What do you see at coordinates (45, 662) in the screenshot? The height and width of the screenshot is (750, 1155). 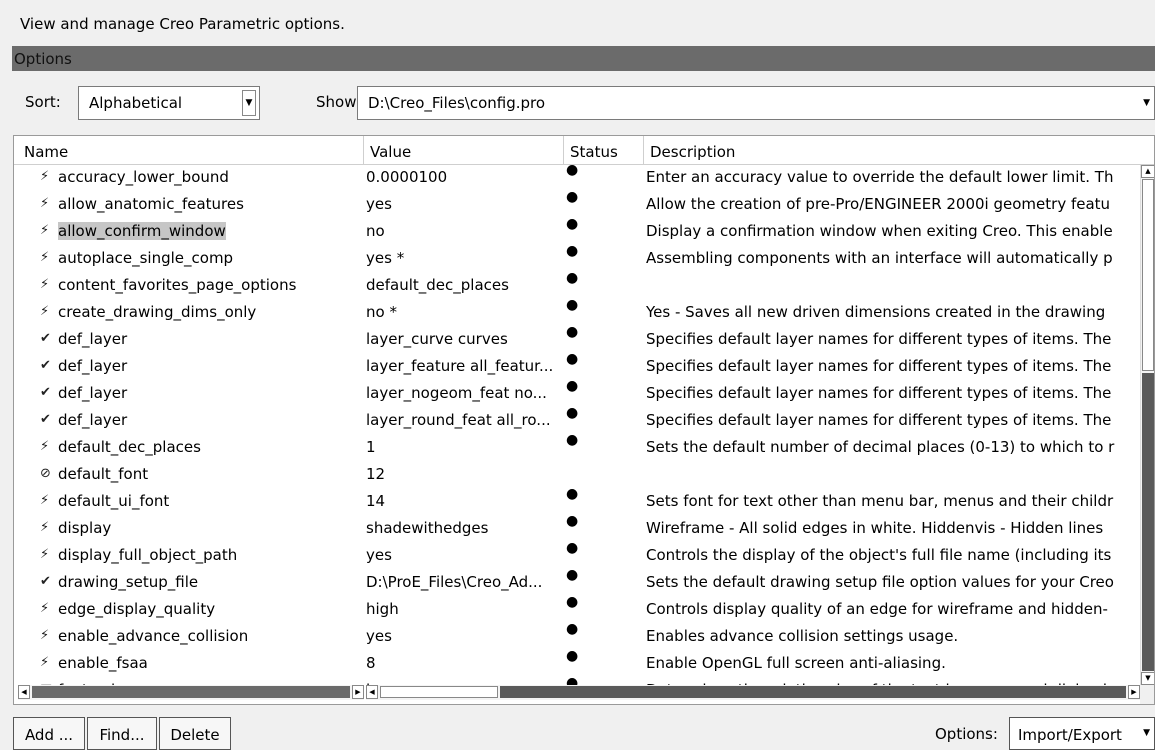 I see `lightning-icon: ⚡` at bounding box center [45, 662].